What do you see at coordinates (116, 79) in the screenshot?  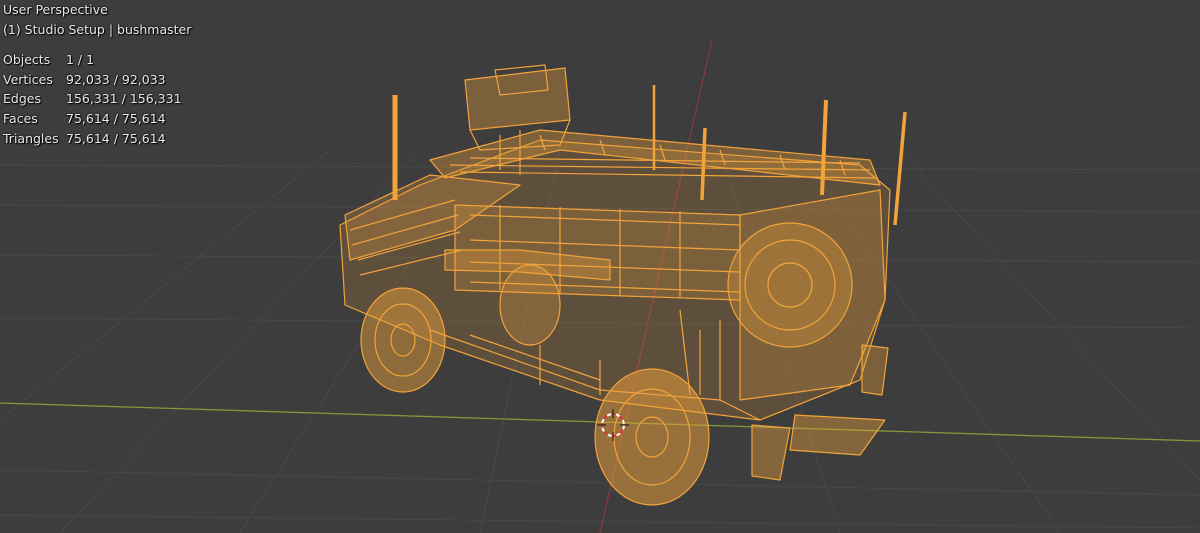 I see `stat-value: 92,033 / 92,033` at bounding box center [116, 79].